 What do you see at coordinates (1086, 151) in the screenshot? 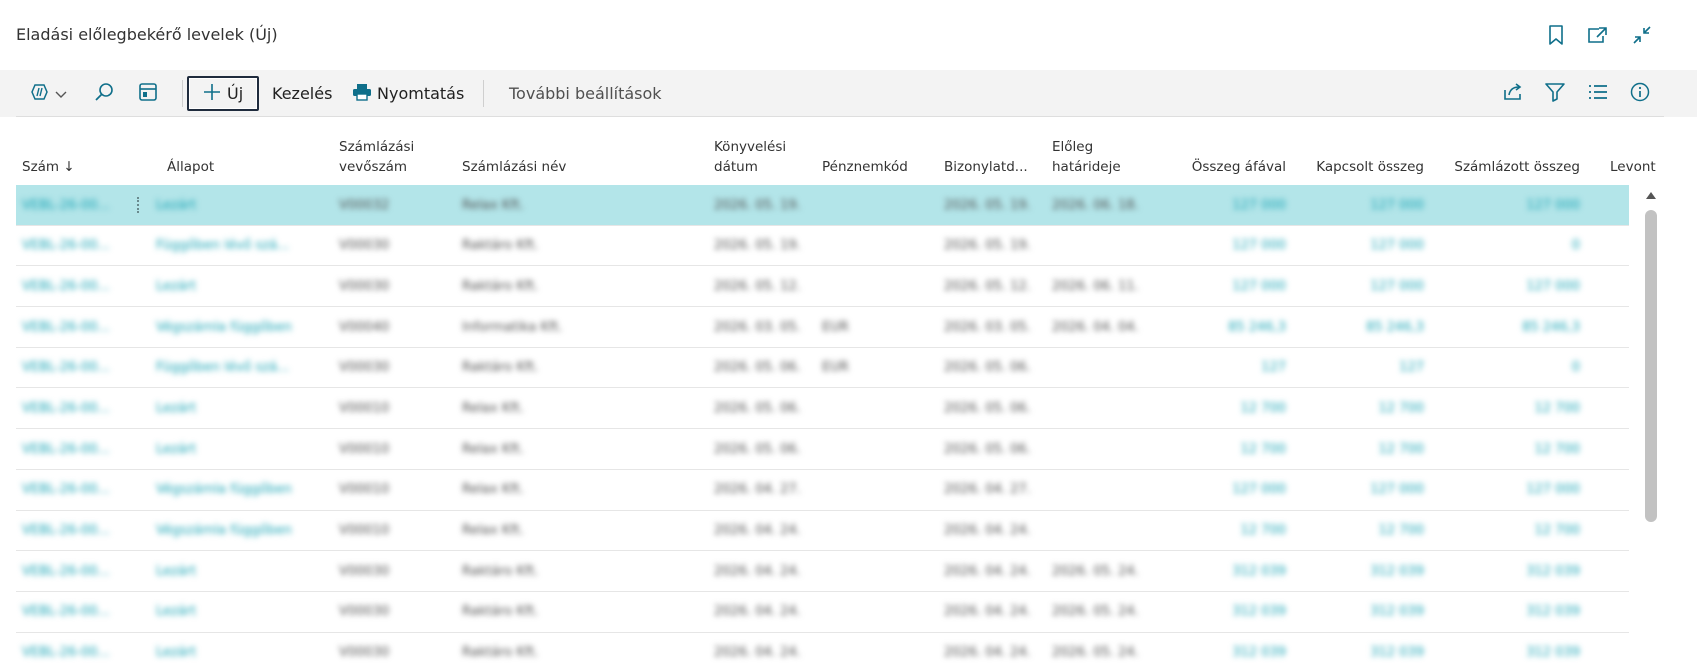
I see `column-header-hatarido: Előleg határideje` at bounding box center [1086, 151].